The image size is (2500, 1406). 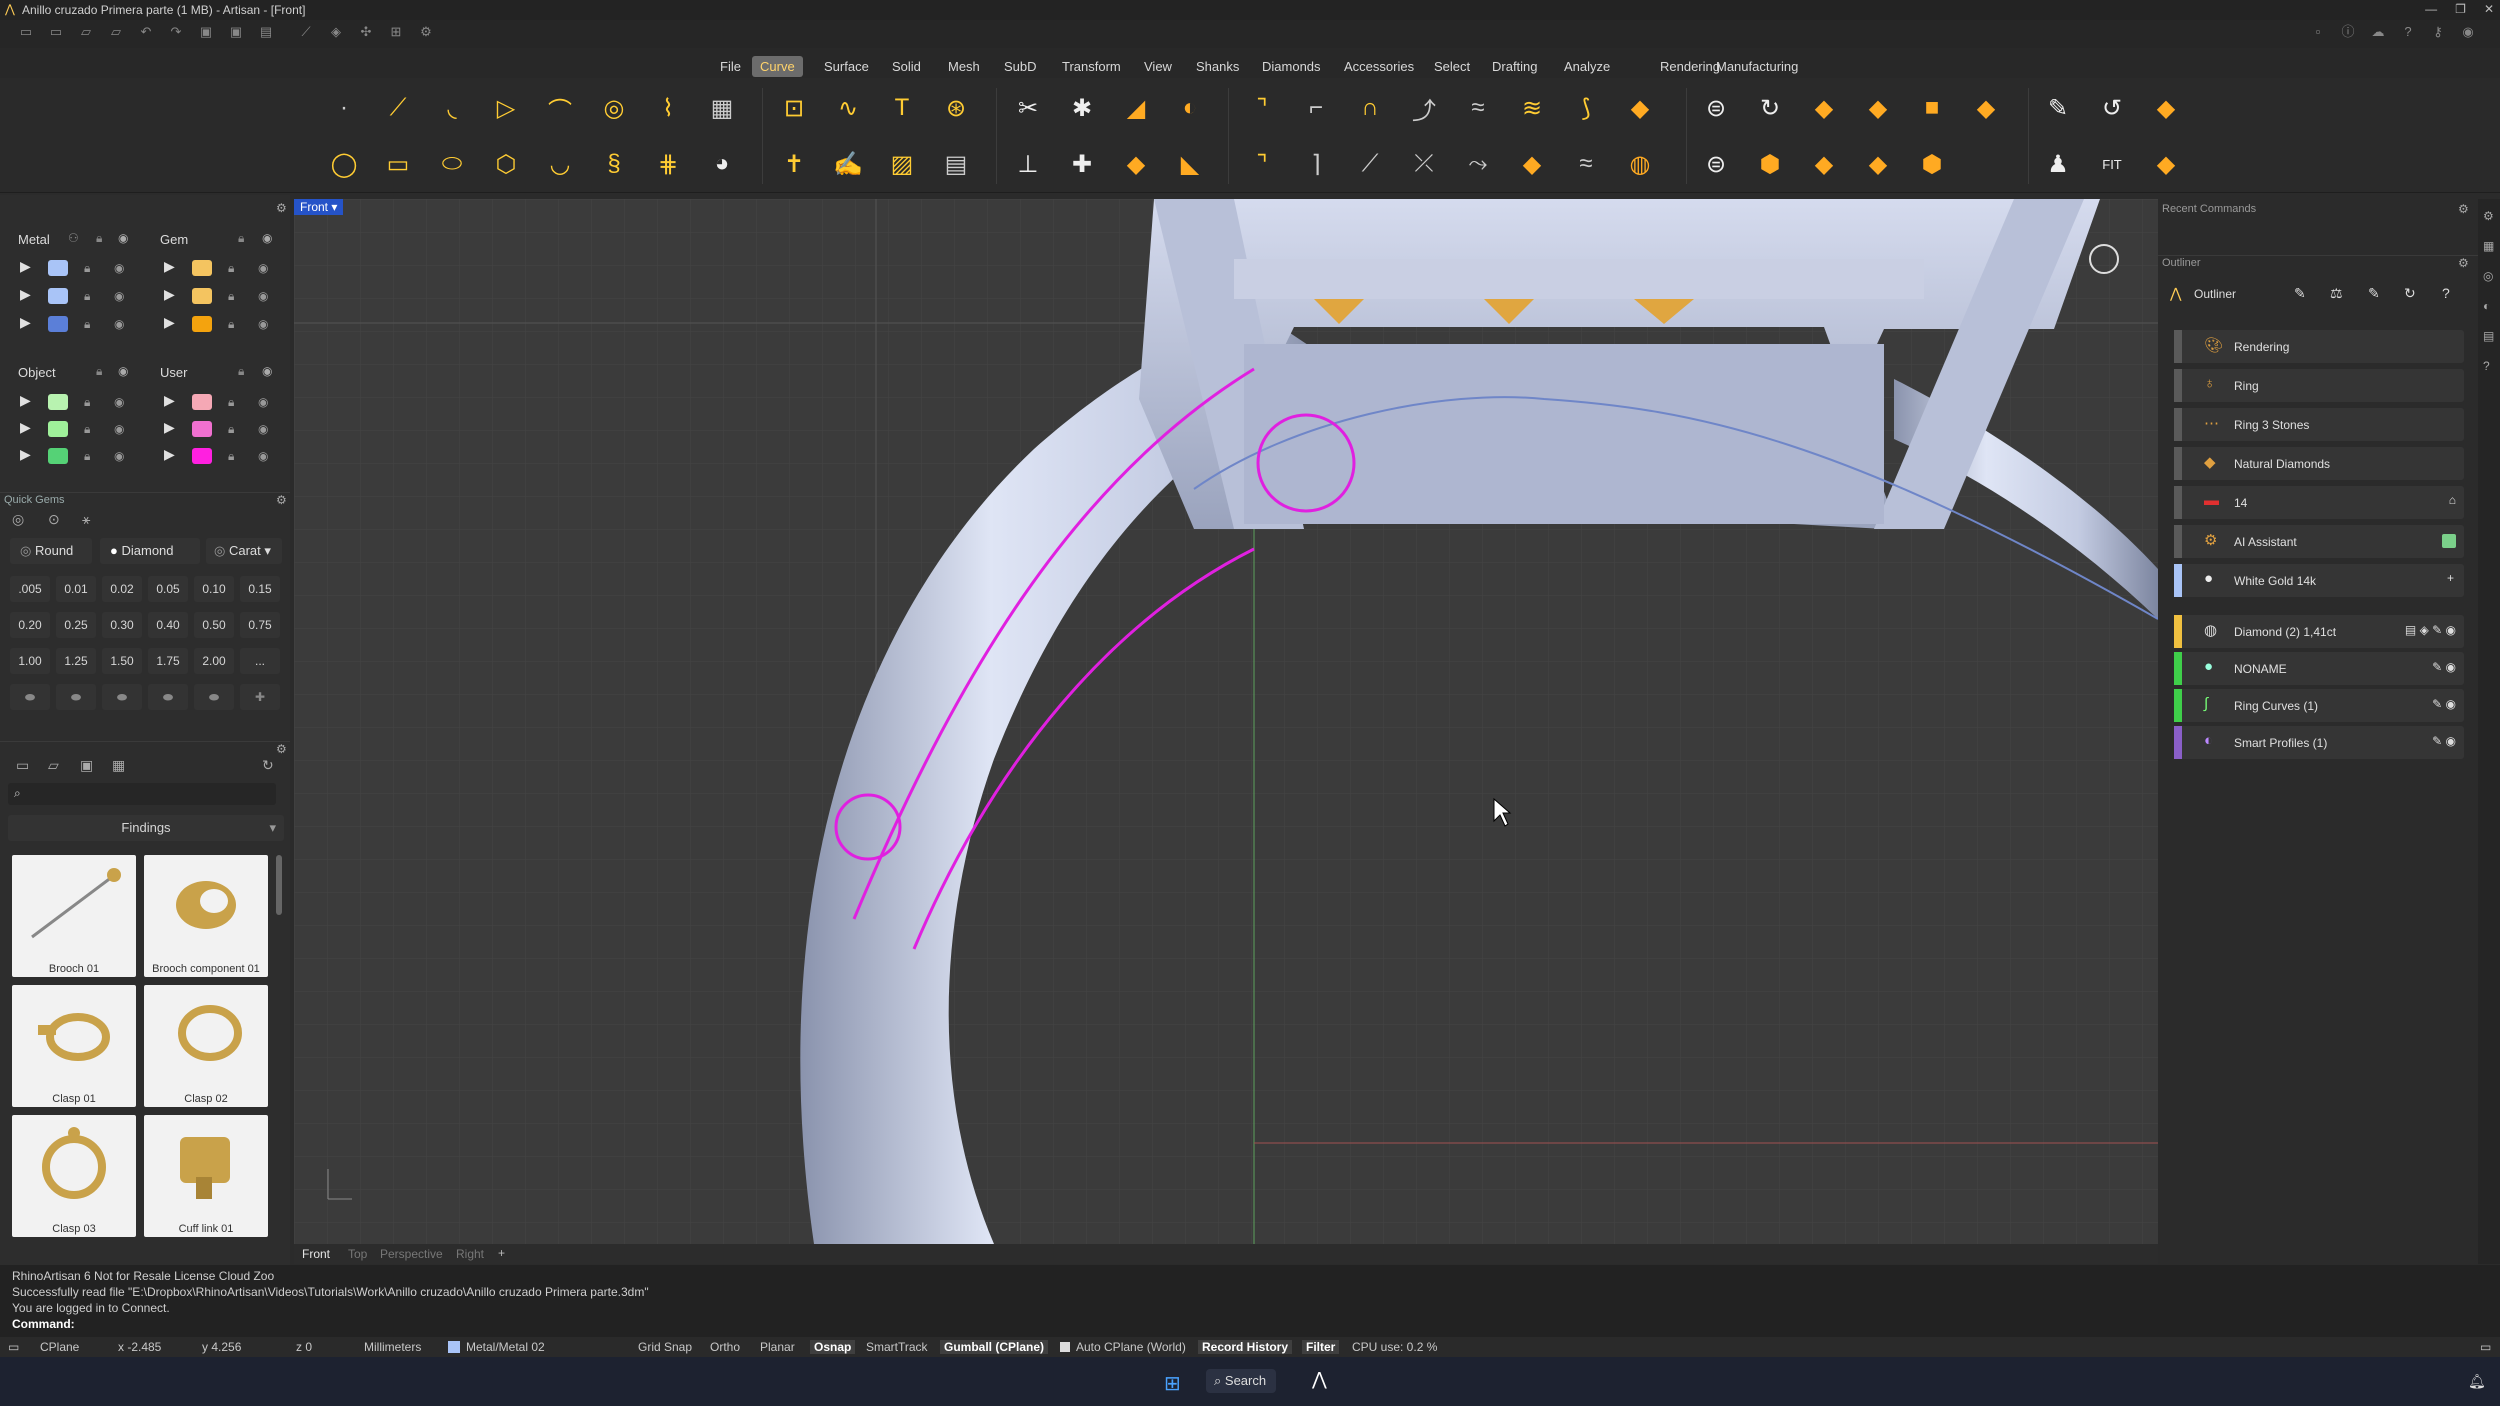 What do you see at coordinates (1065, 1347) in the screenshot?
I see `auto-cplane-checkbox` at bounding box center [1065, 1347].